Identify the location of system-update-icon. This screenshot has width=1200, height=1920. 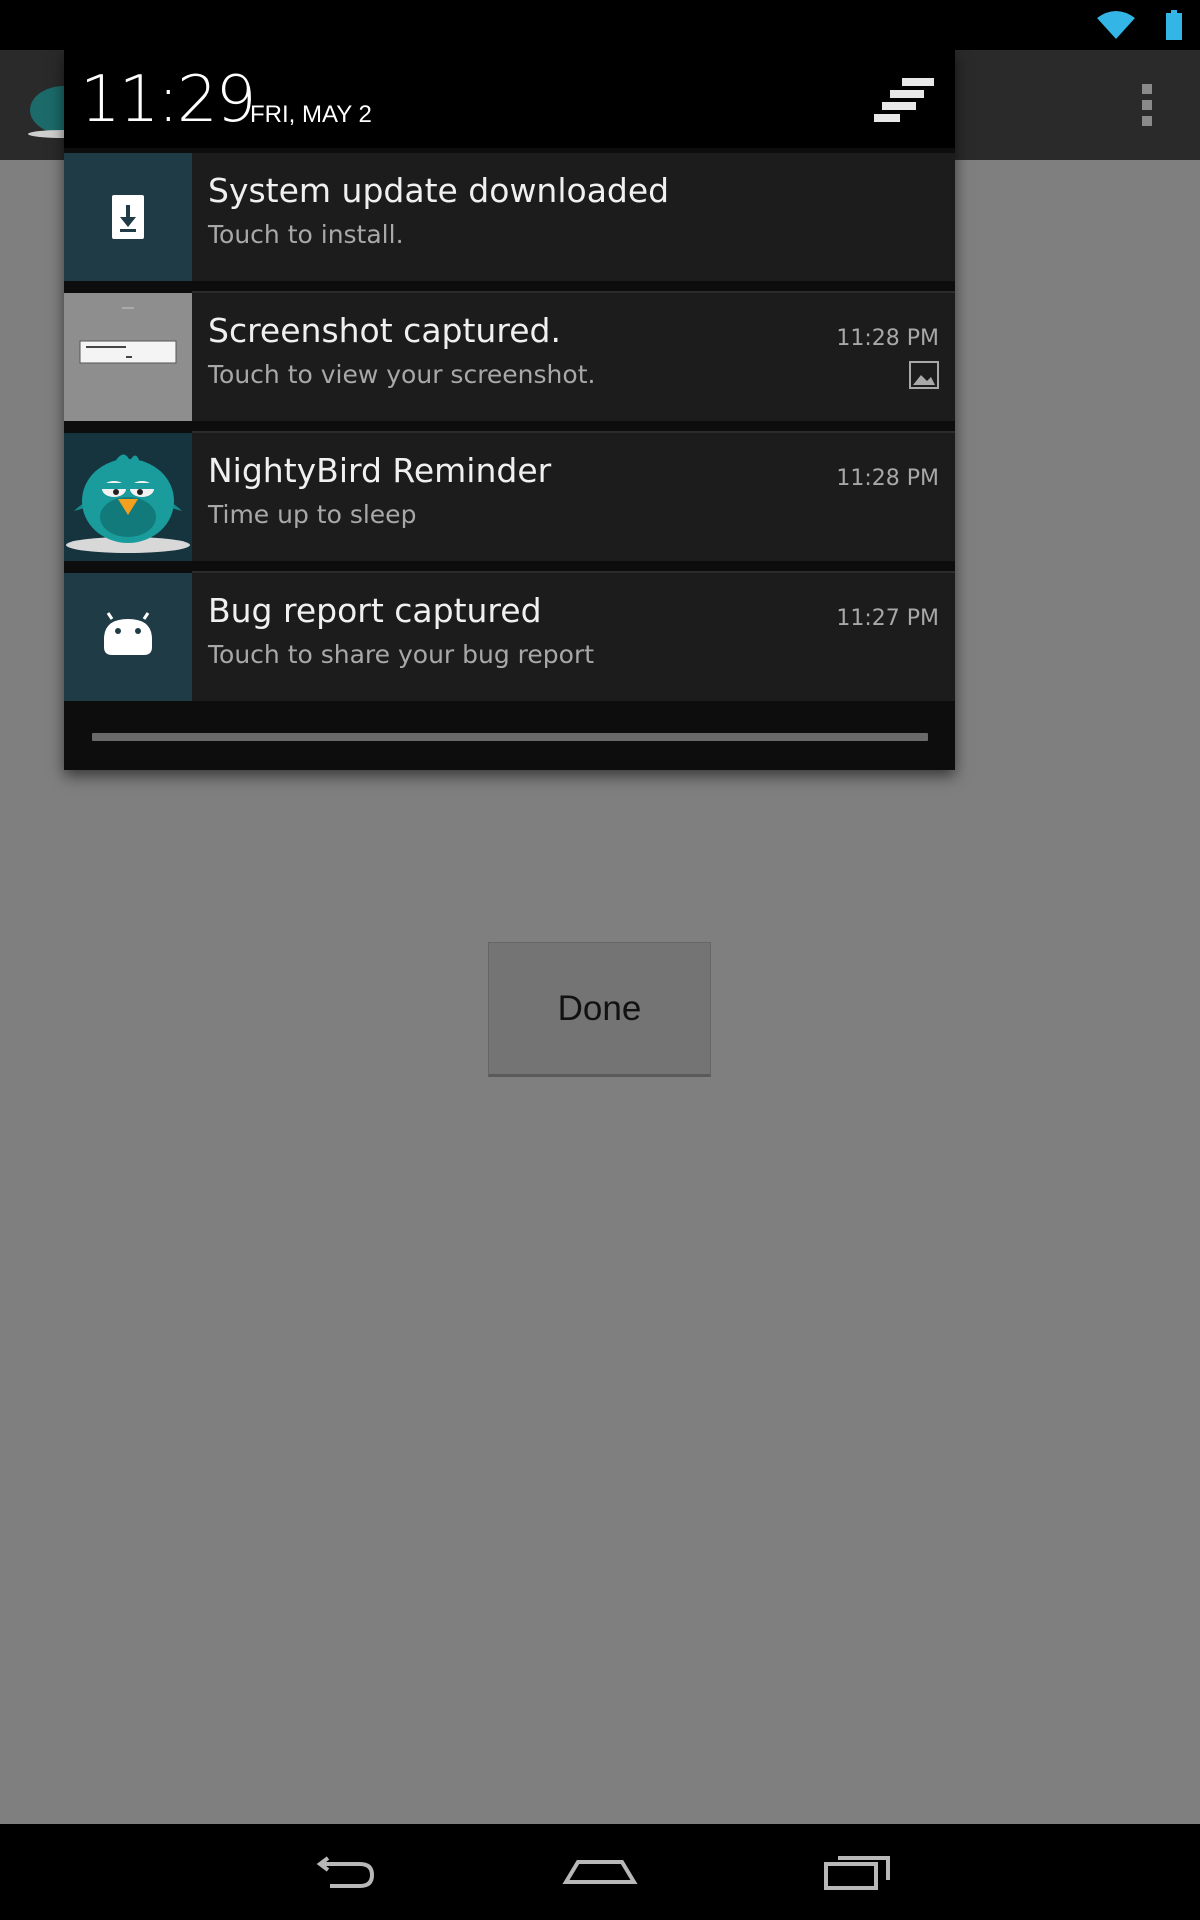
(128, 217).